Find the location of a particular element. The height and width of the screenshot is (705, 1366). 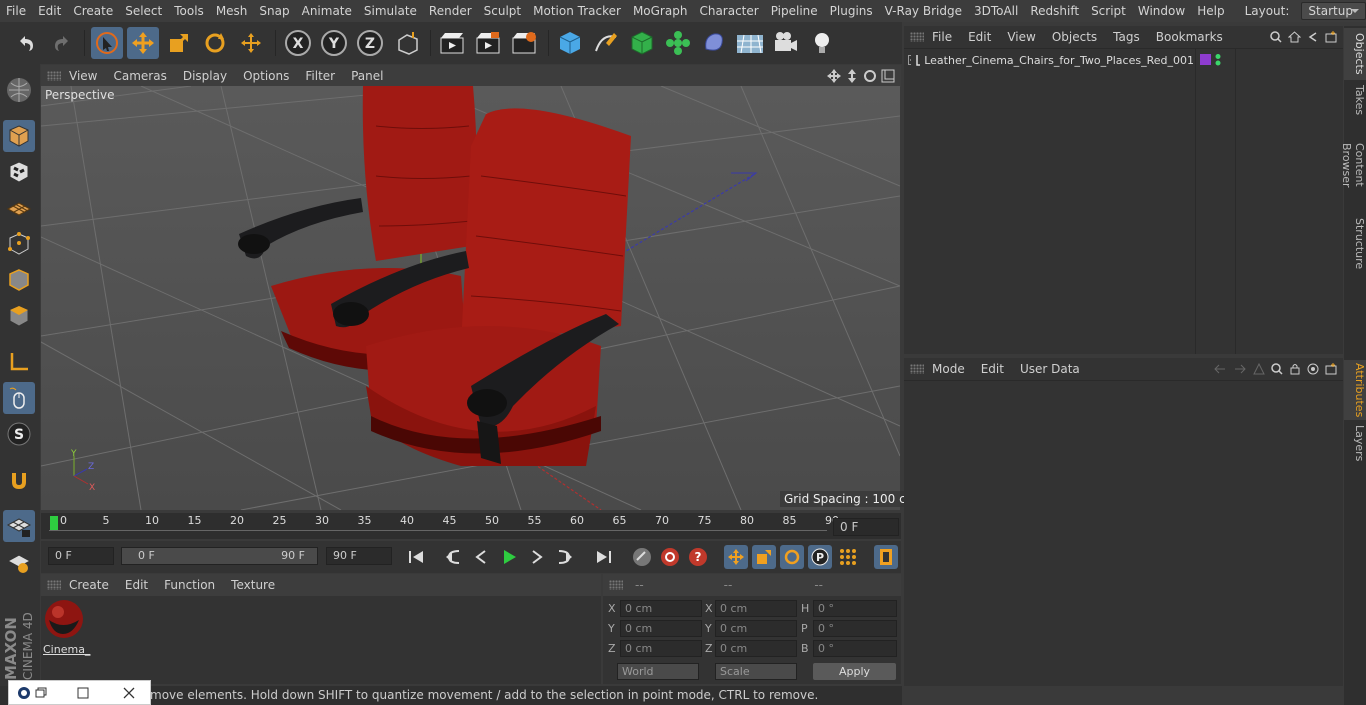

next-frame-icon is located at coordinates (537, 557).